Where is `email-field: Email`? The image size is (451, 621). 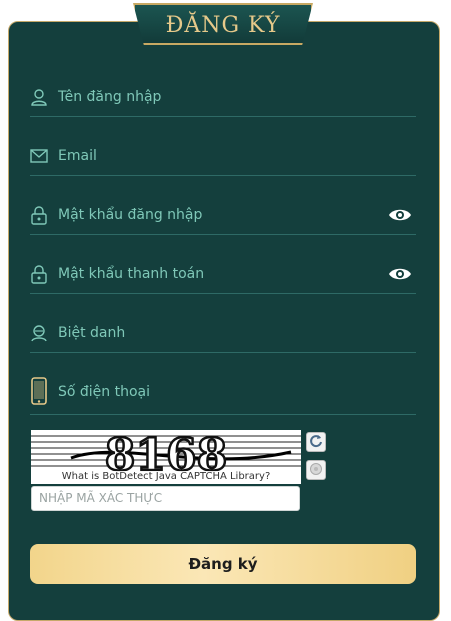 email-field: Email is located at coordinates (223, 160).